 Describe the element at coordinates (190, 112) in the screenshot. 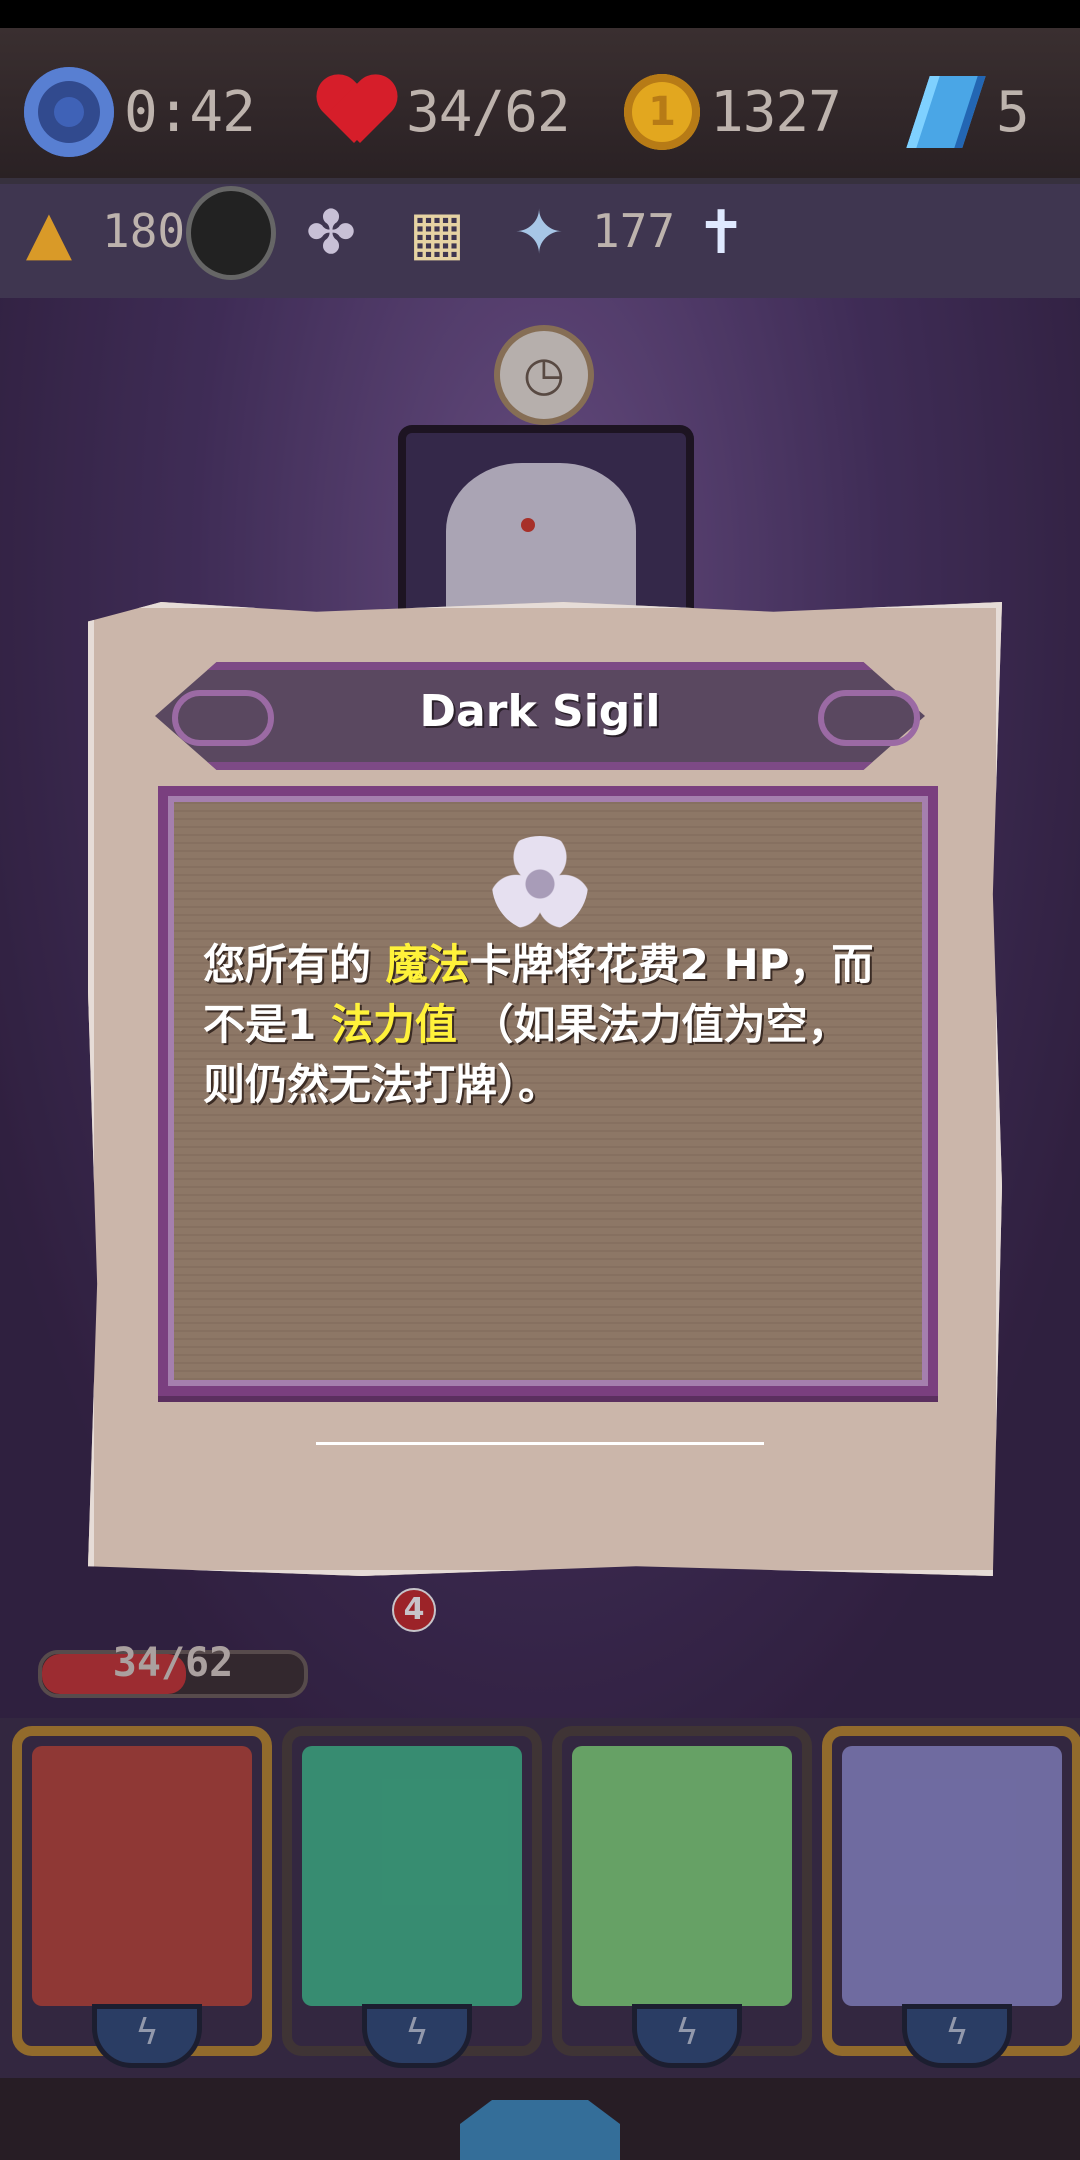

I see `timer-text: 0:42` at that location.